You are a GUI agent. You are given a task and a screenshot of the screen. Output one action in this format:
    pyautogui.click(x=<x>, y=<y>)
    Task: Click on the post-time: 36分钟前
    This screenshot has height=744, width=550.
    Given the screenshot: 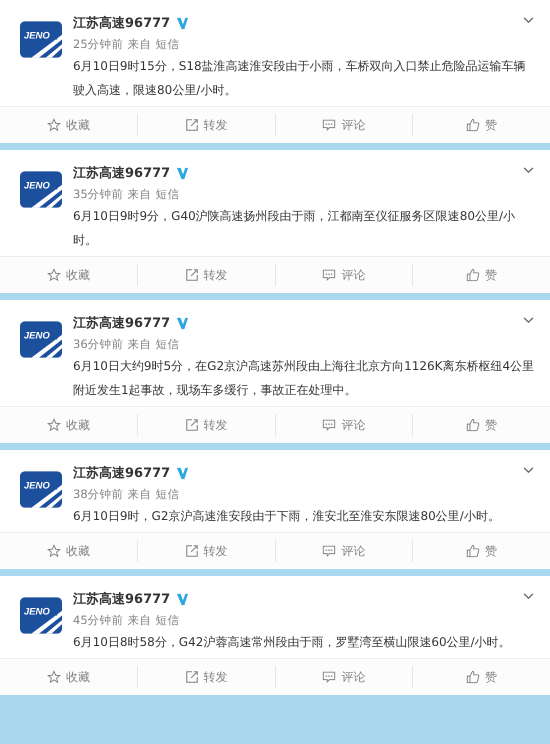 What is the action you would take?
    pyautogui.click(x=98, y=344)
    